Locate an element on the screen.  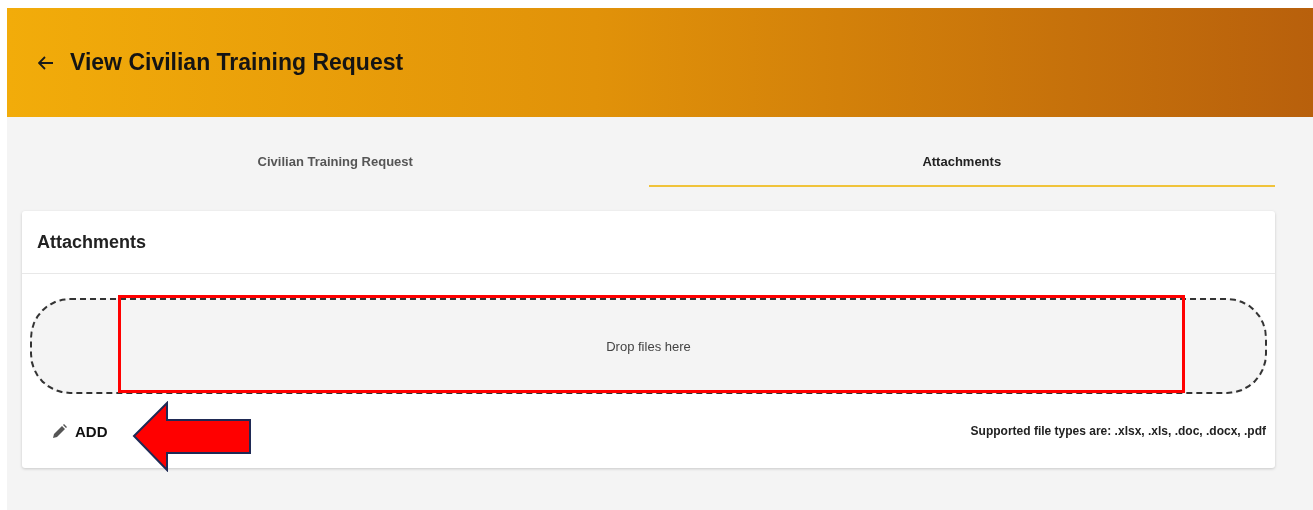
supported-types-note: Supported file types are: .xlsx, .xls, .doc, .docx, .pdf is located at coordinates (1118, 431).